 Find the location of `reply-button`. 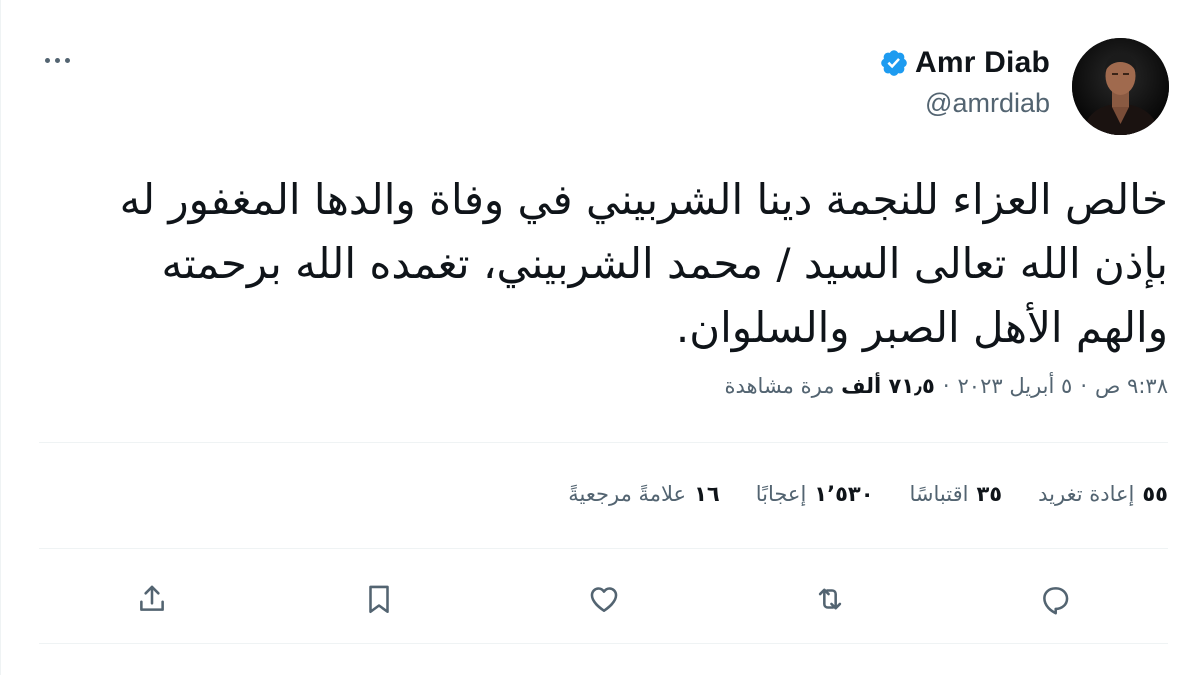

reply-button is located at coordinates (1055, 599).